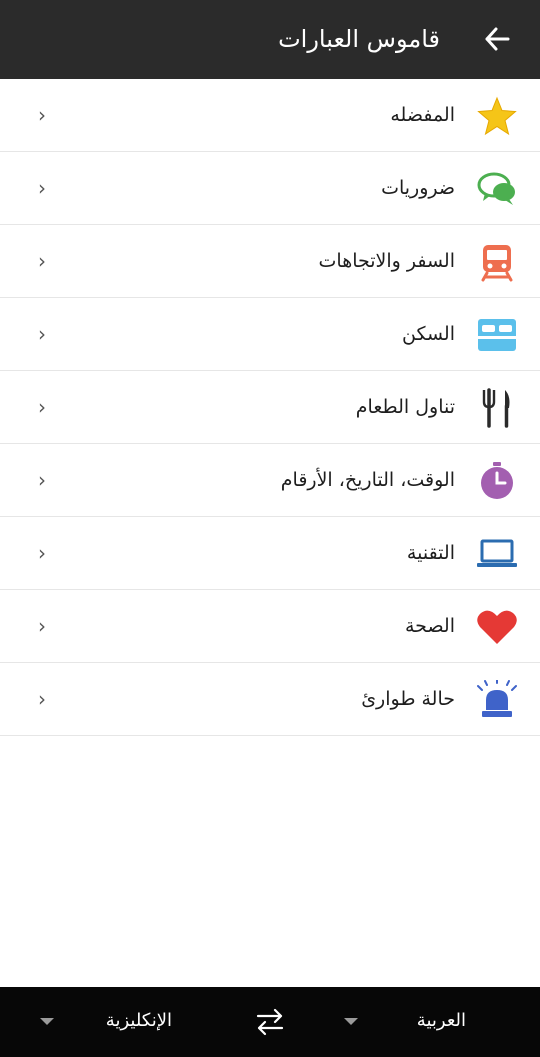 This screenshot has width=540, height=1057. What do you see at coordinates (422, 115) in the screenshot?
I see `list-item-label: المفضله` at bounding box center [422, 115].